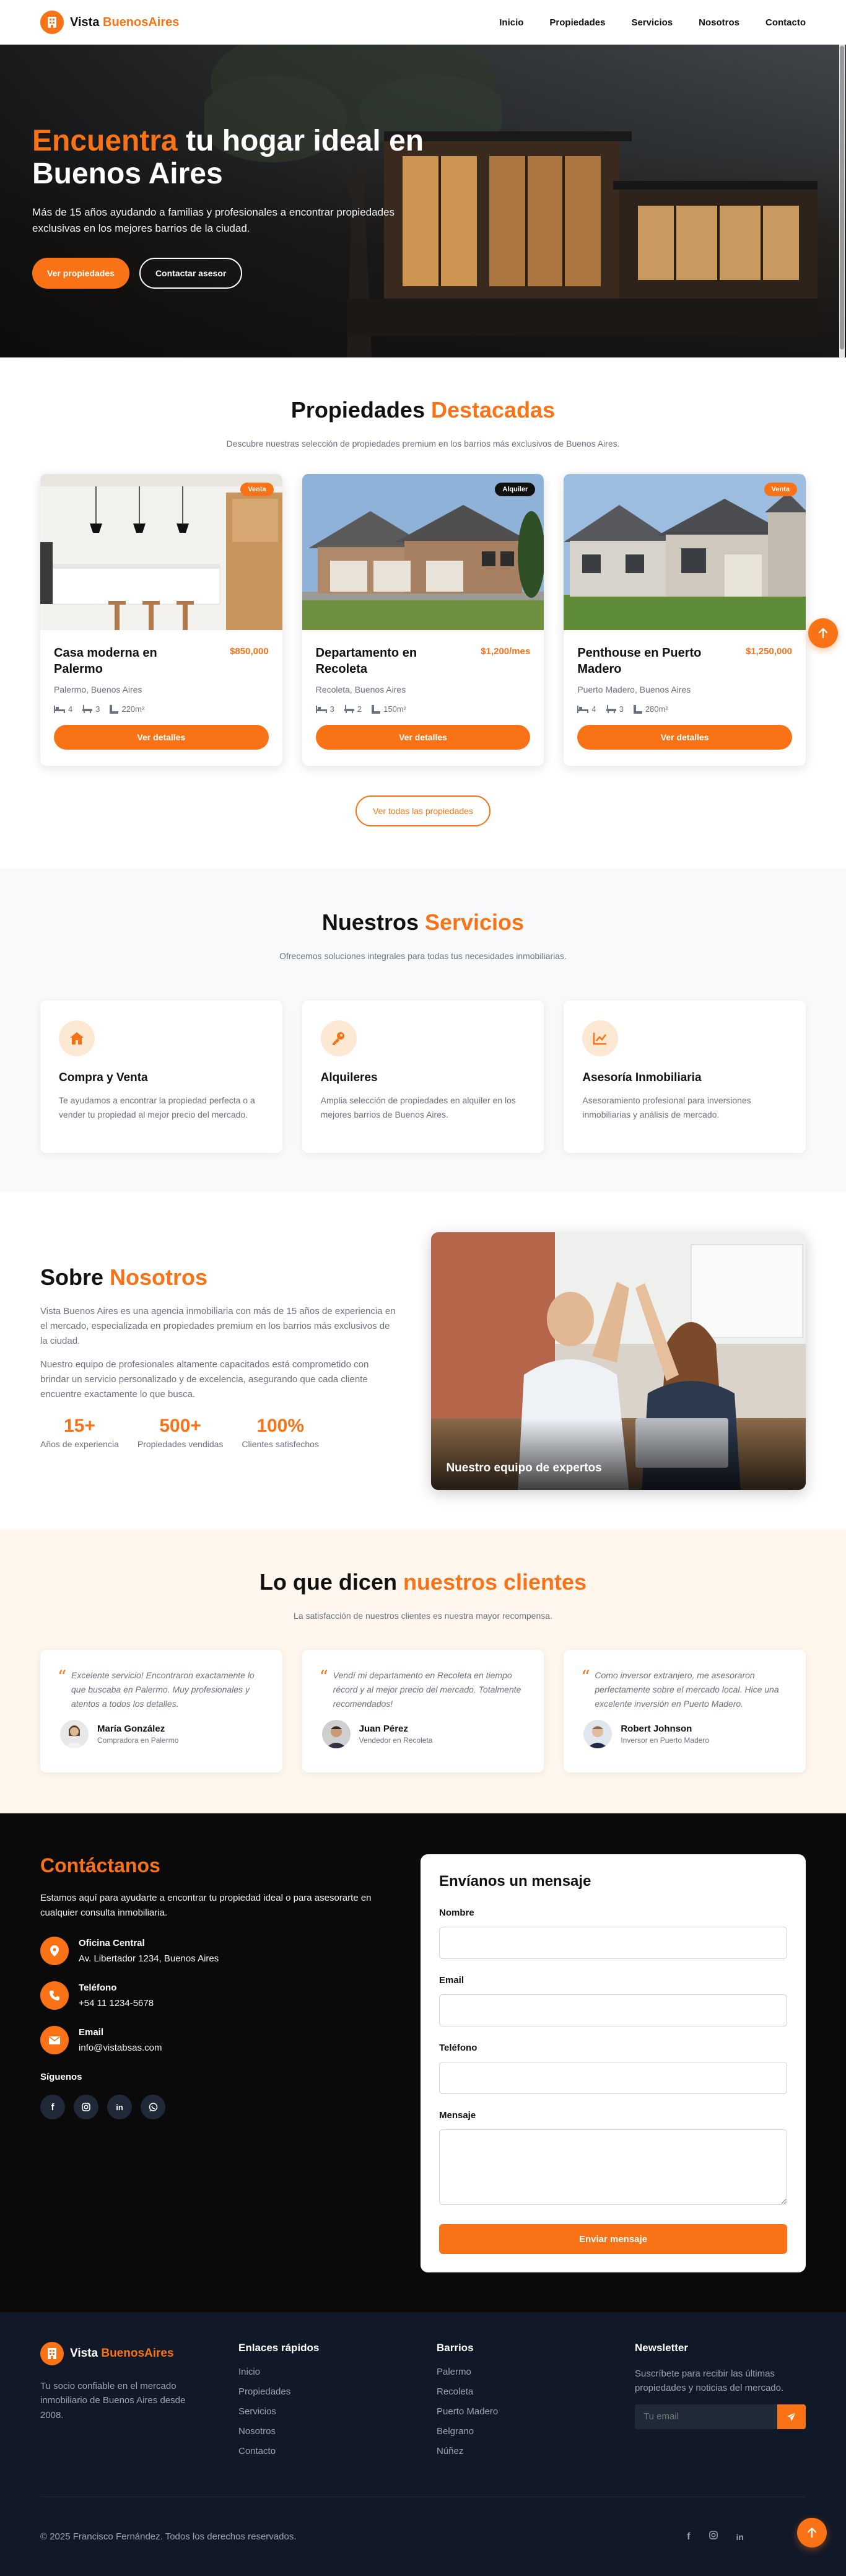 The height and width of the screenshot is (2576, 846). What do you see at coordinates (719, 22) in the screenshot?
I see `nav-link-nosotros: Nosotros` at bounding box center [719, 22].